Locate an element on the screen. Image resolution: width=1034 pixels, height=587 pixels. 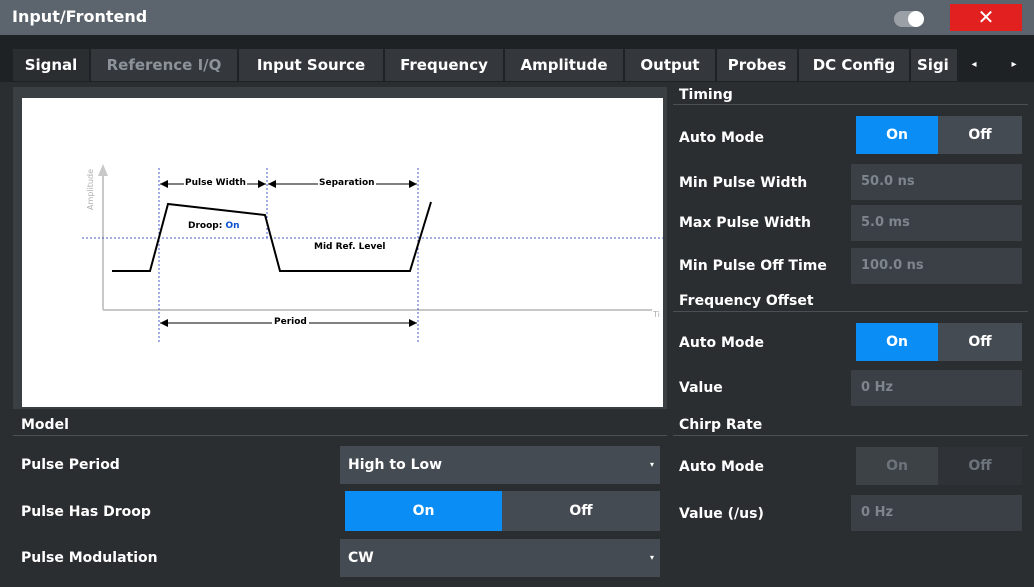
tab-signal-truncated: Sigi is located at coordinates (934, 65).